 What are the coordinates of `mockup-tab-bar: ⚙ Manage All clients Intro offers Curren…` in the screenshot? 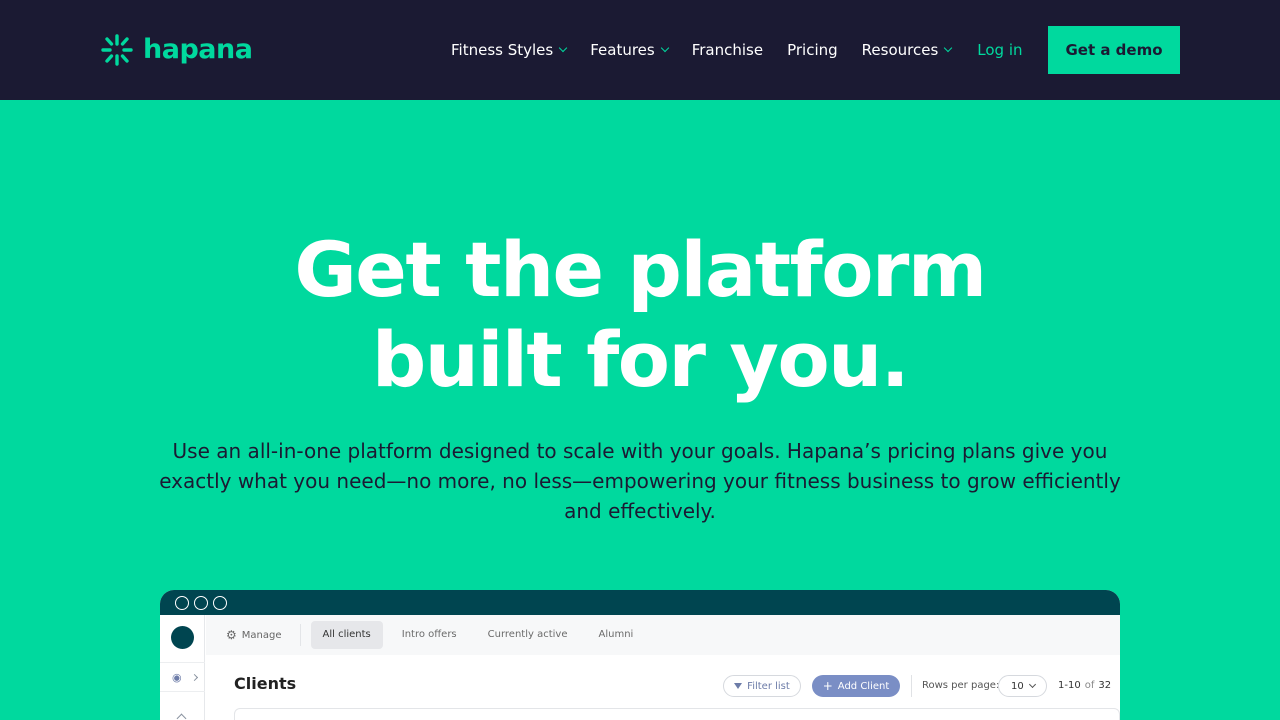 It's located at (663, 635).